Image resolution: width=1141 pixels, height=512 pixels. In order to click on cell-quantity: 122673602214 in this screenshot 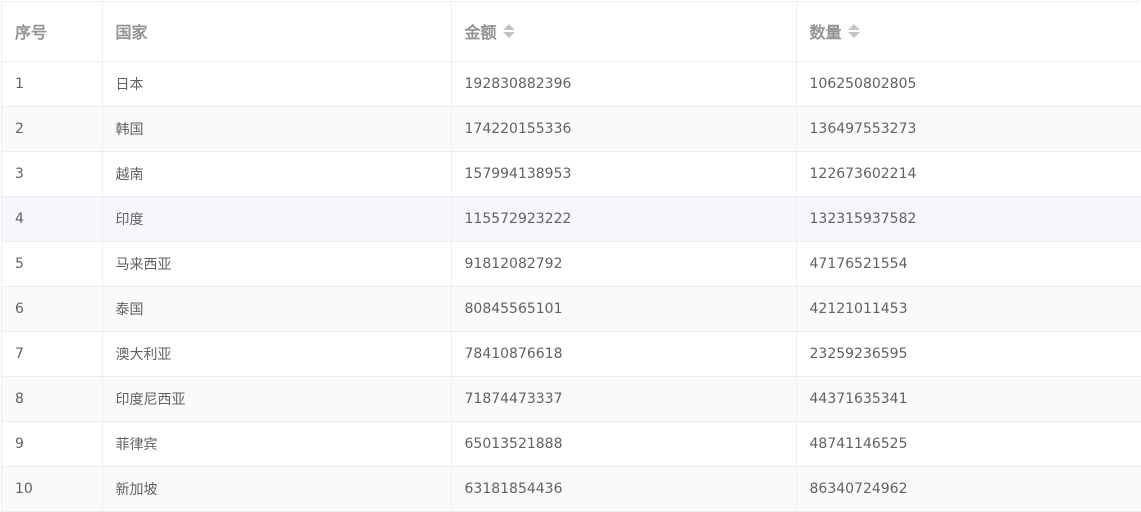, I will do `click(968, 174)`.